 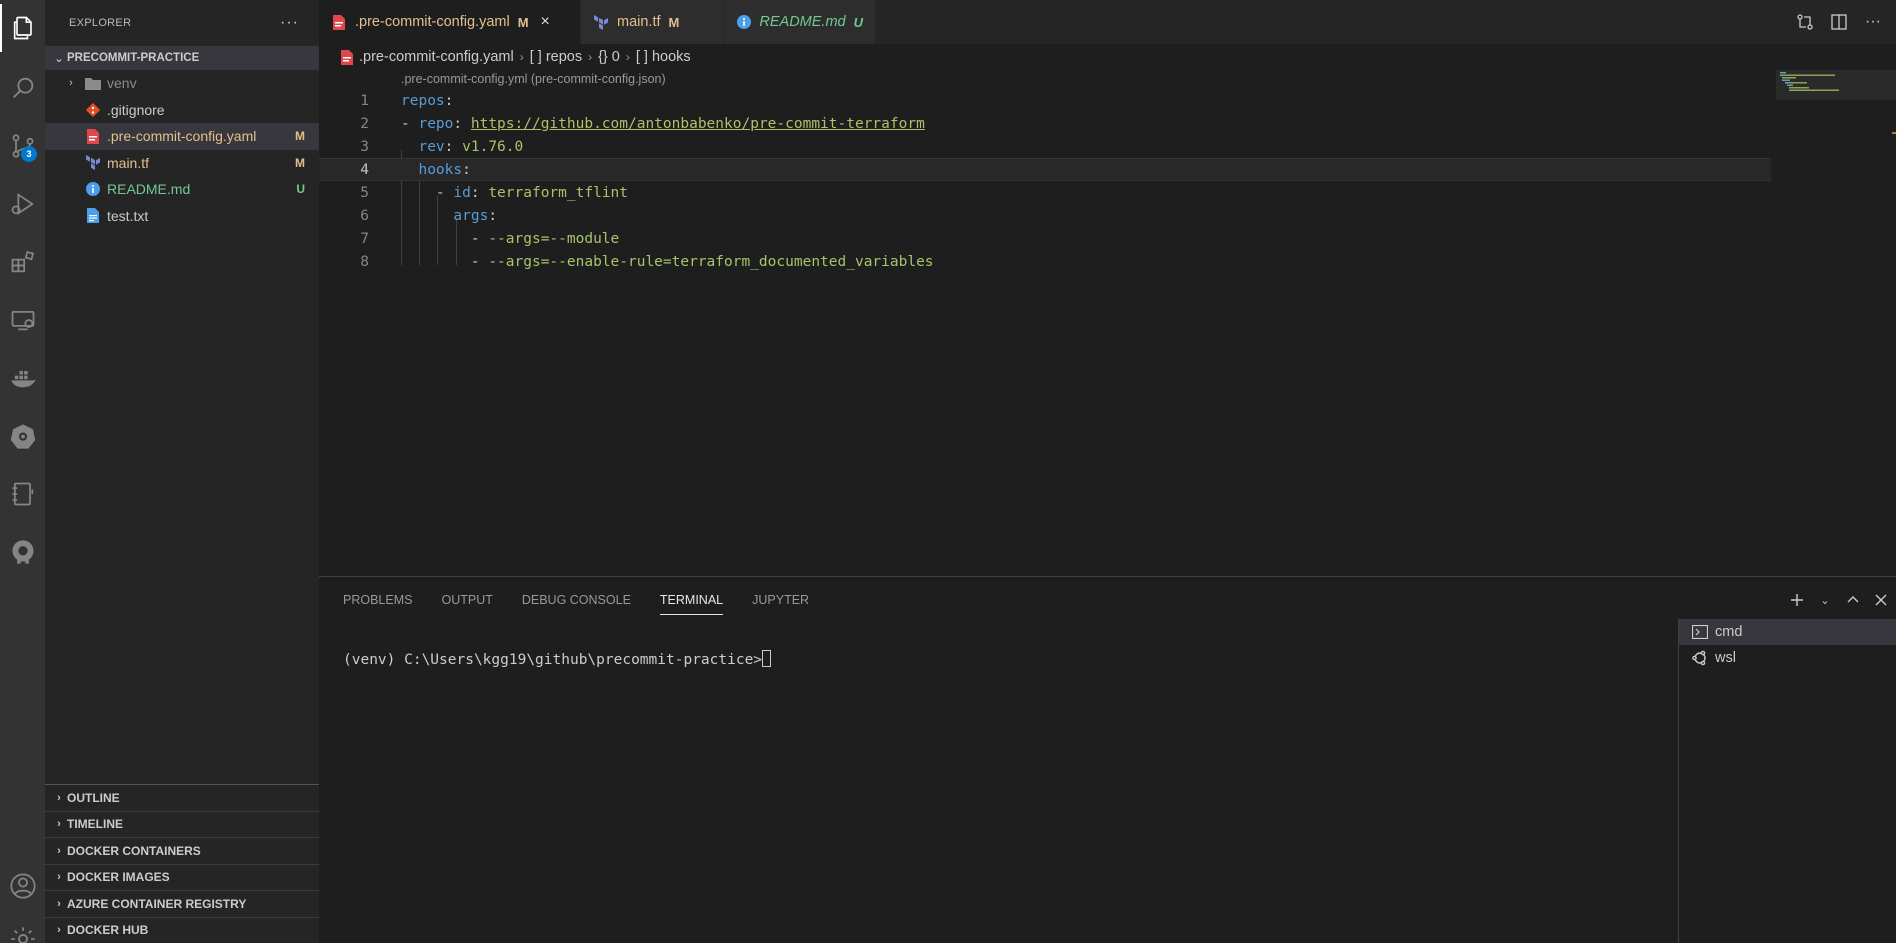 I want to click on line-number: 1, so click(x=364, y=100).